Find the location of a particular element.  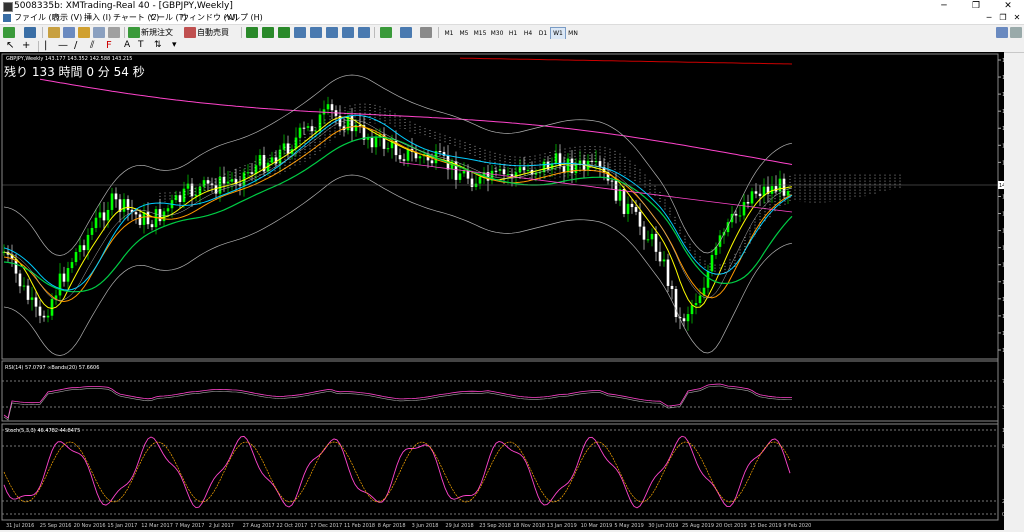

auto-trading-button: 自動売買 is located at coordinates (213, 32).